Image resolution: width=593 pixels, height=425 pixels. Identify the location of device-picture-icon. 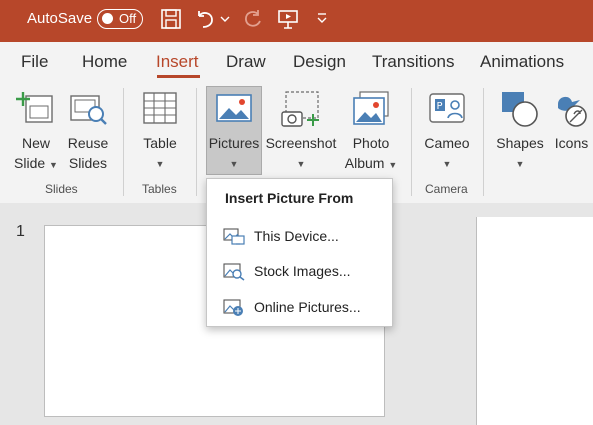
(234, 236).